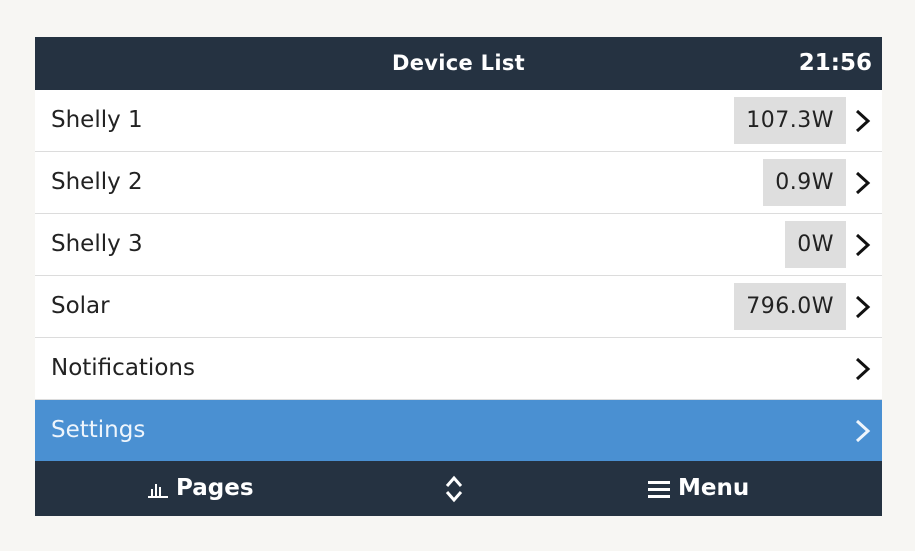 This screenshot has height=551, width=915. What do you see at coordinates (80, 306) in the screenshot?
I see `list-item-label: Solar` at bounding box center [80, 306].